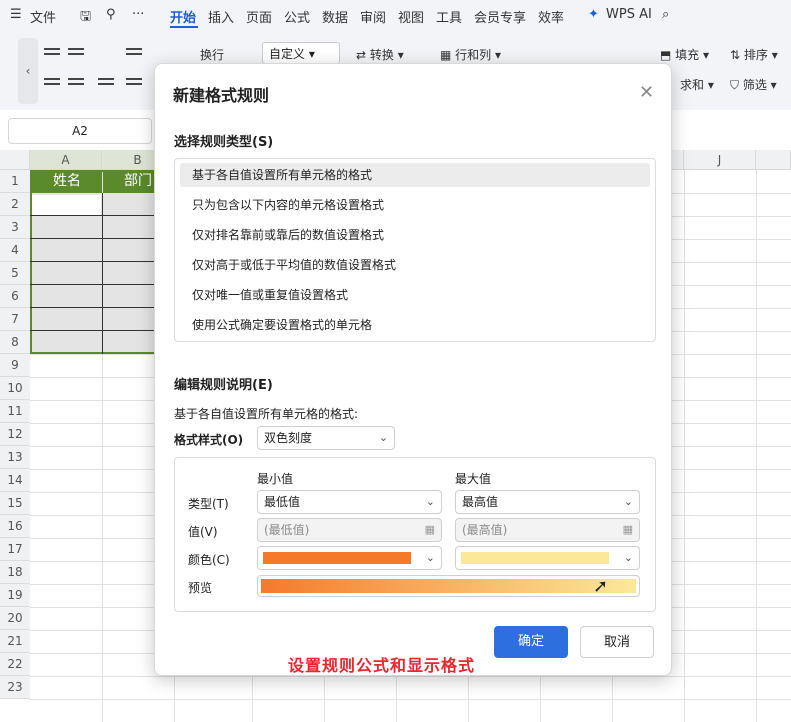 This screenshot has height=722, width=791. I want to click on row-header: 13, so click(15, 457).